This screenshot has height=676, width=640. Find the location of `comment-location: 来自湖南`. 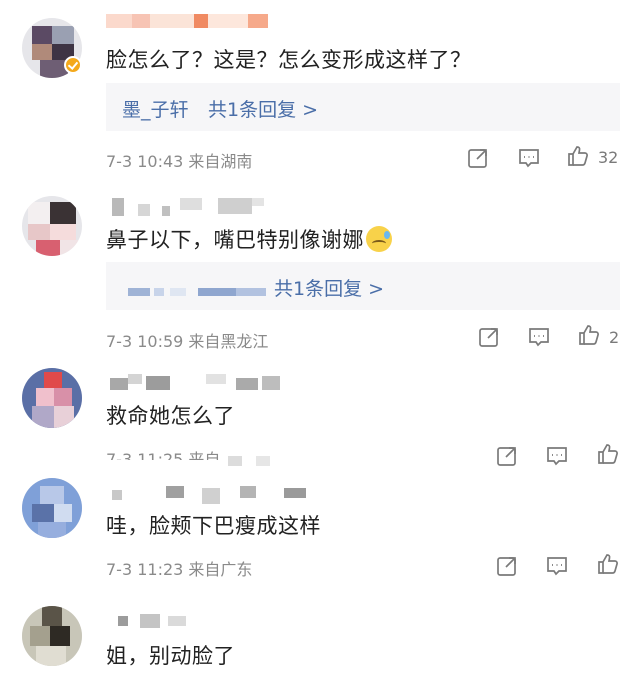

comment-location: 来自湖南 is located at coordinates (220, 161).